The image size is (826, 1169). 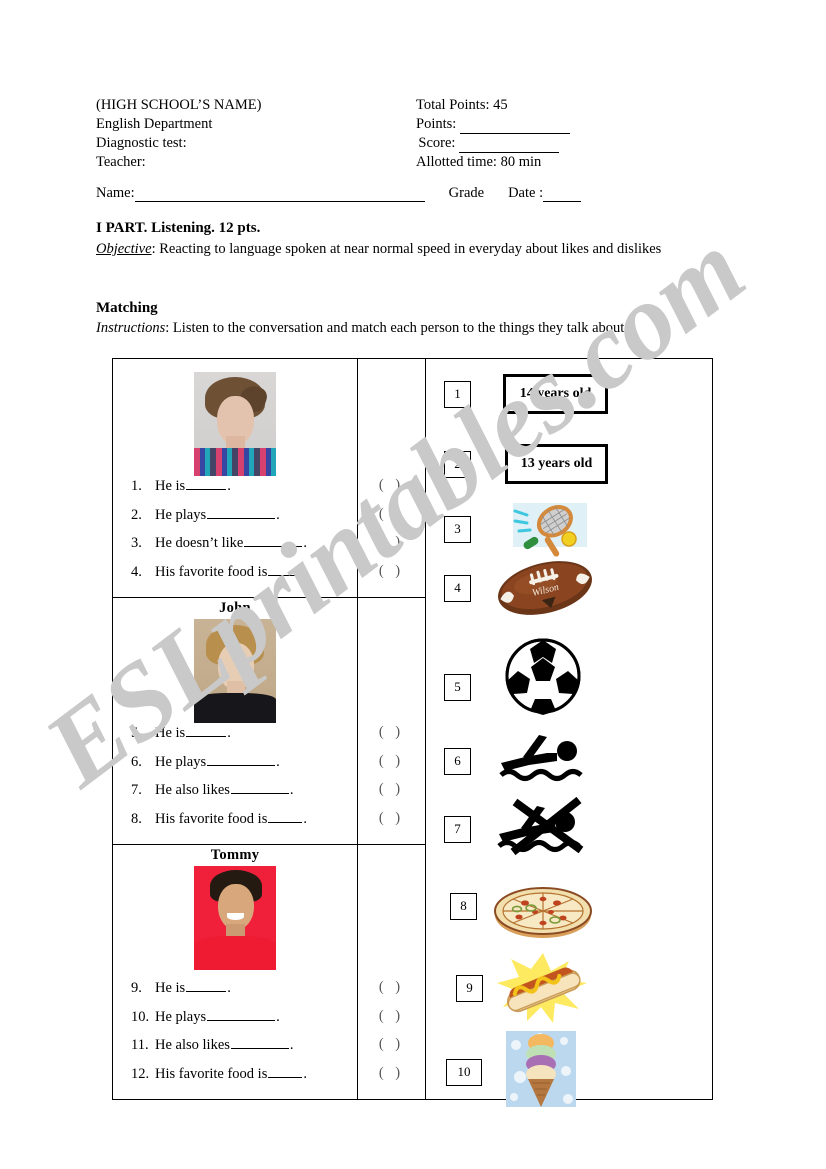 What do you see at coordinates (242, 738) in the screenshot?
I see `question-row: 5. He is .` at bounding box center [242, 738].